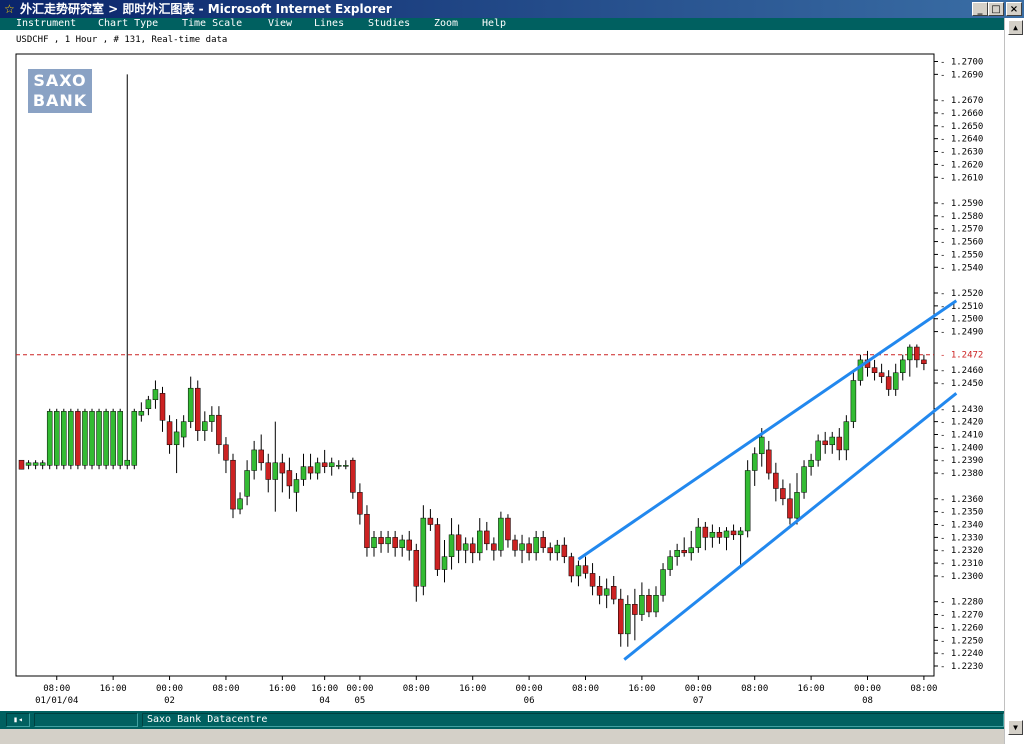 The width and height of the screenshot is (1024, 744). I want to click on x-tick-label-13: 08:00, so click(754, 689).